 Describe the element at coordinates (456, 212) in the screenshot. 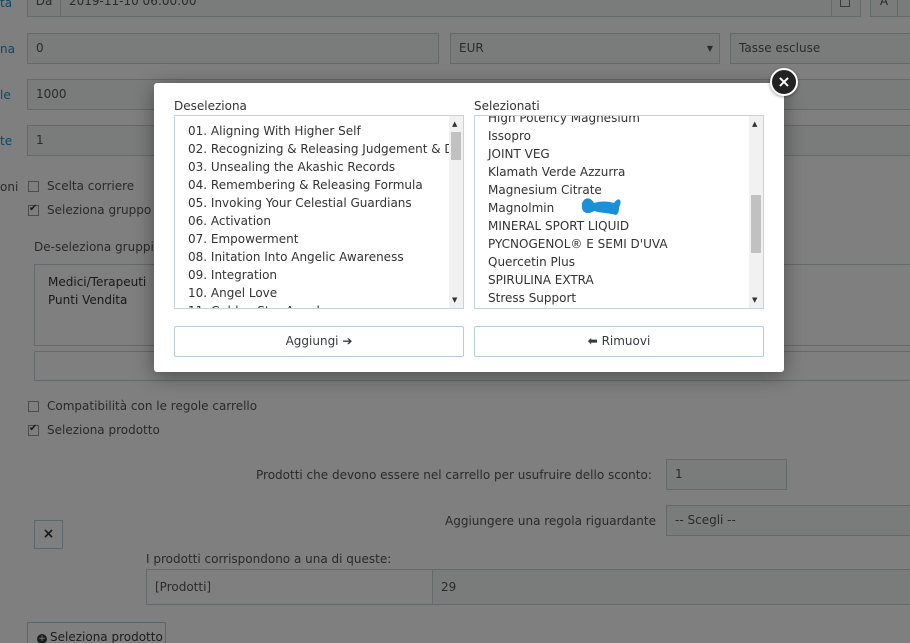

I see `left-list-scrollbar: ▲ ▼` at that location.